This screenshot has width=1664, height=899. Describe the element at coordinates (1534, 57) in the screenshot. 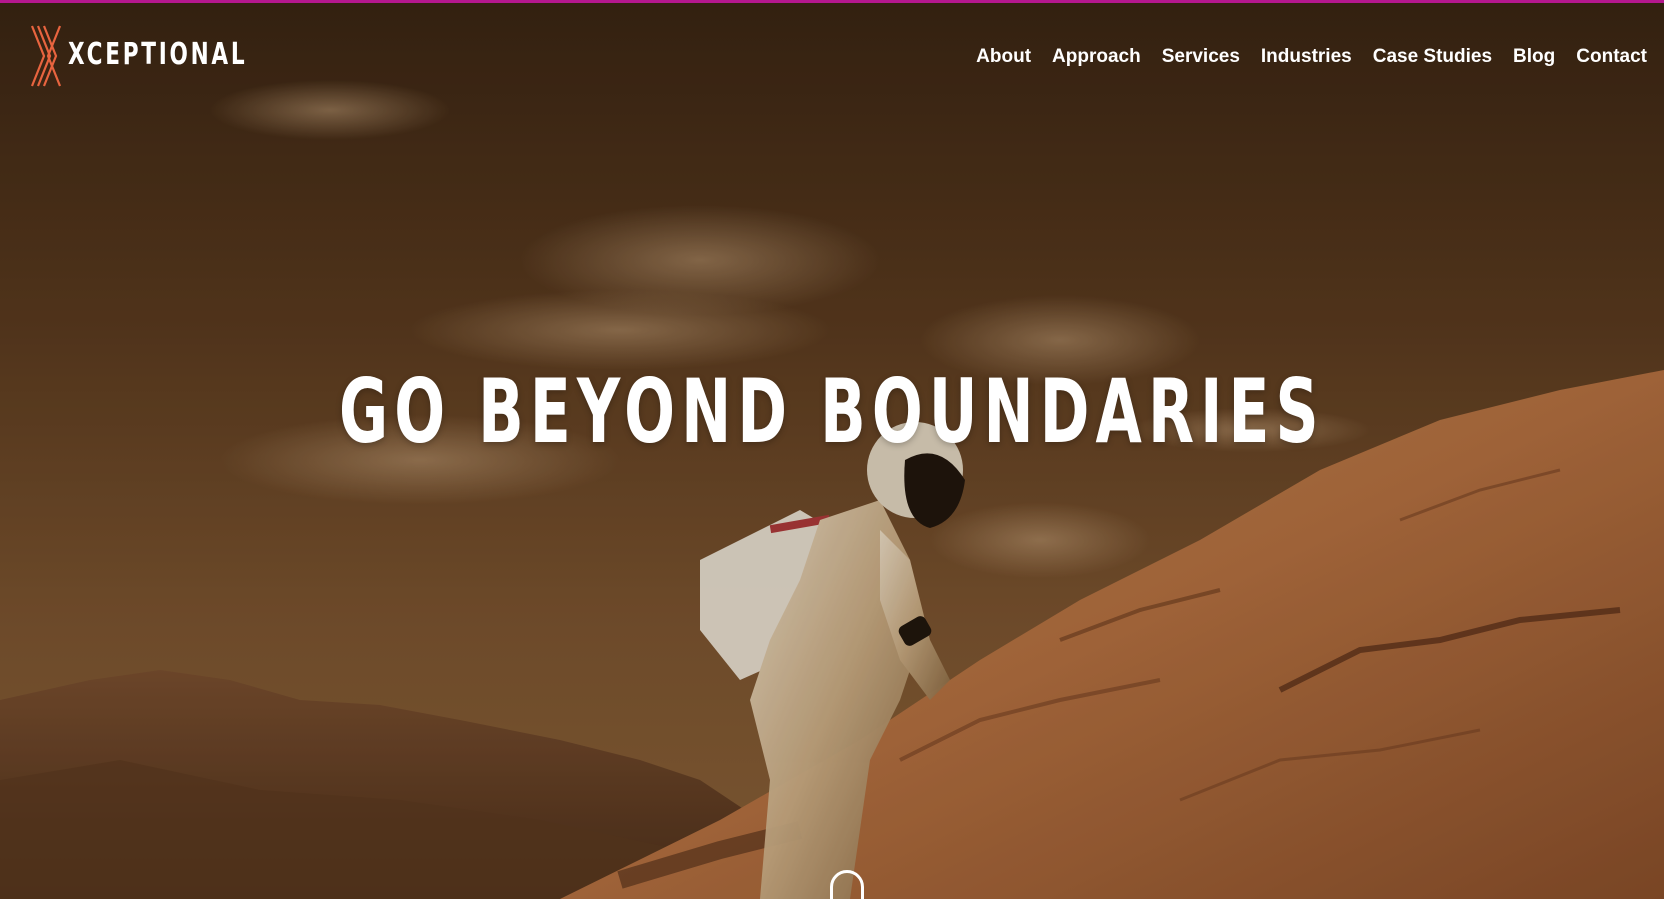

I see `nav-blog: Blog` at that location.